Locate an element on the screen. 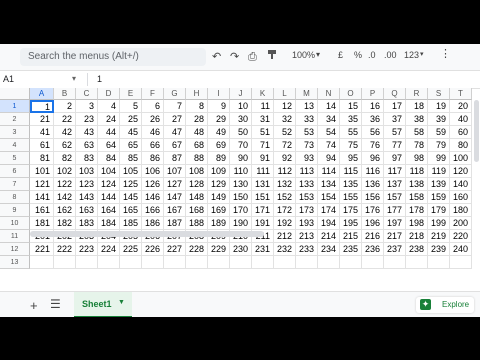 The height and width of the screenshot is (360, 480). cell-e12: 225 is located at coordinates (131, 249).